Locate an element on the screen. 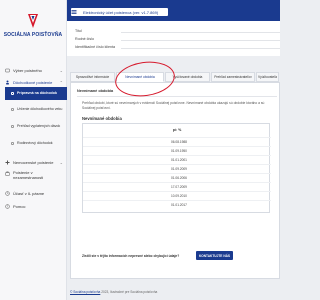  tab-label: Prehľad zamestnávateľov is located at coordinates (233, 77).